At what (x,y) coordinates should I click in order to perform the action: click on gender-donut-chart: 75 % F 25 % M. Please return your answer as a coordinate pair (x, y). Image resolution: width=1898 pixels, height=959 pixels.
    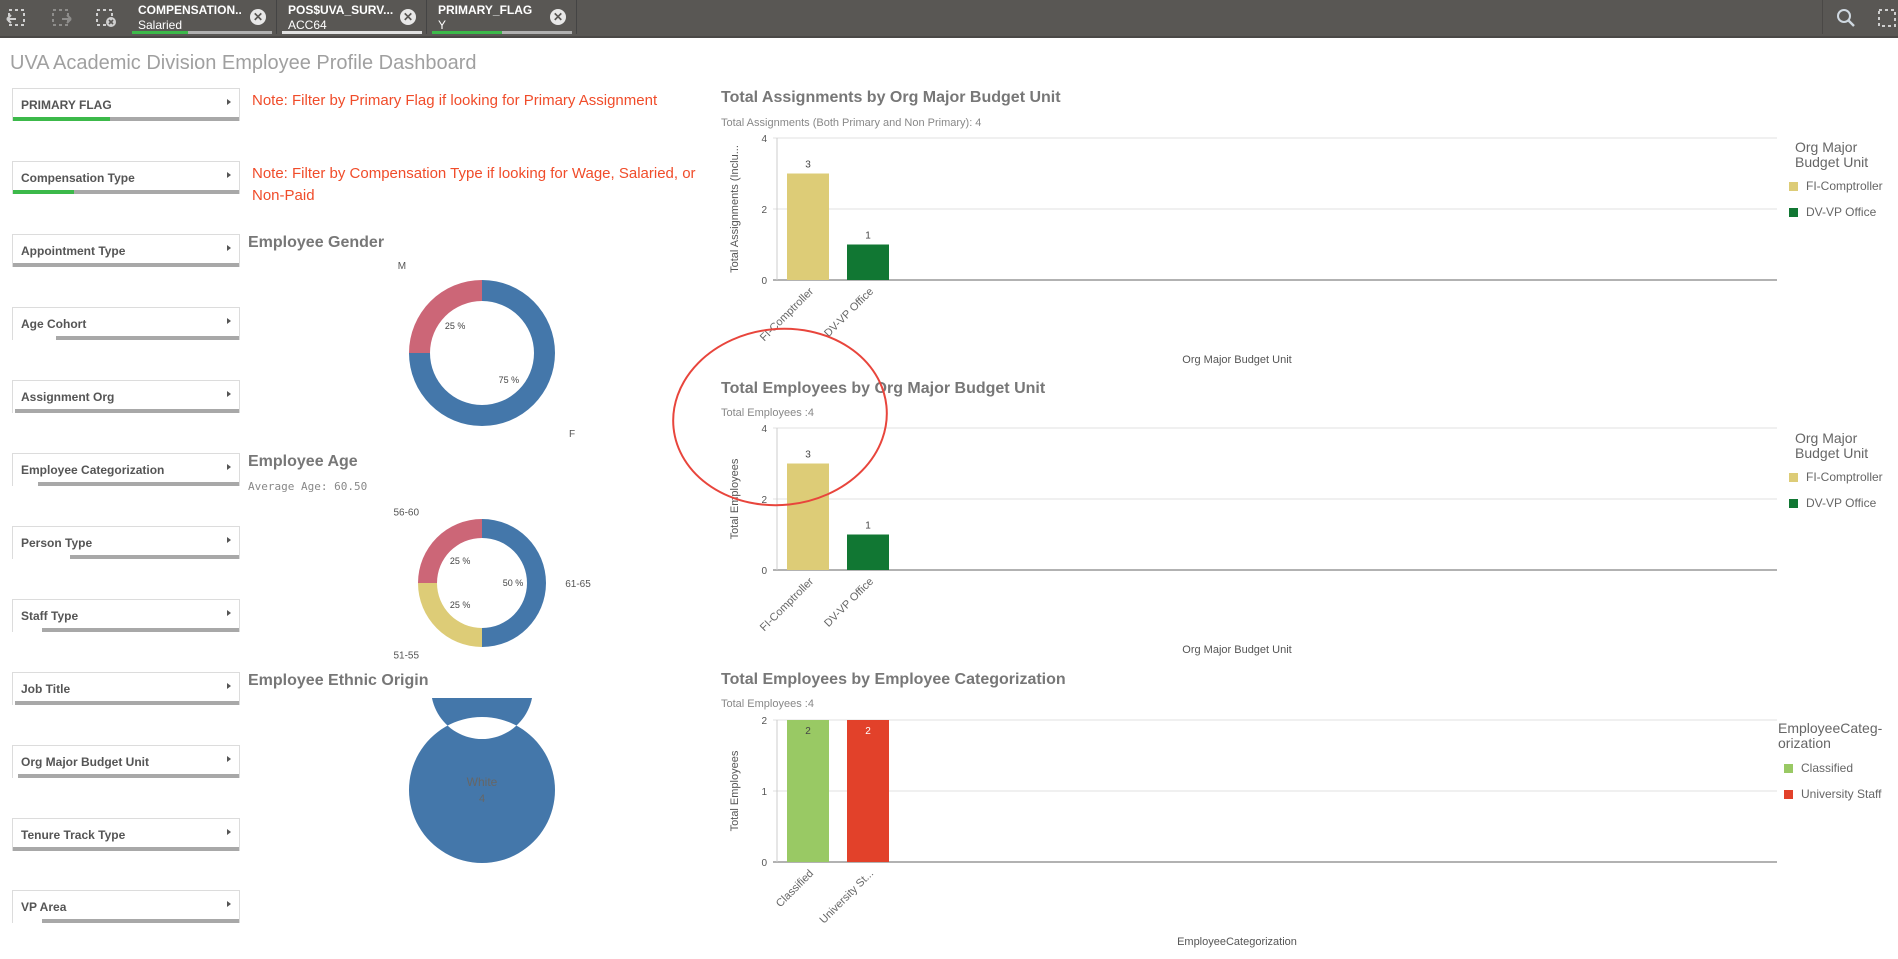
    Looking at the image, I should click on (485, 355).